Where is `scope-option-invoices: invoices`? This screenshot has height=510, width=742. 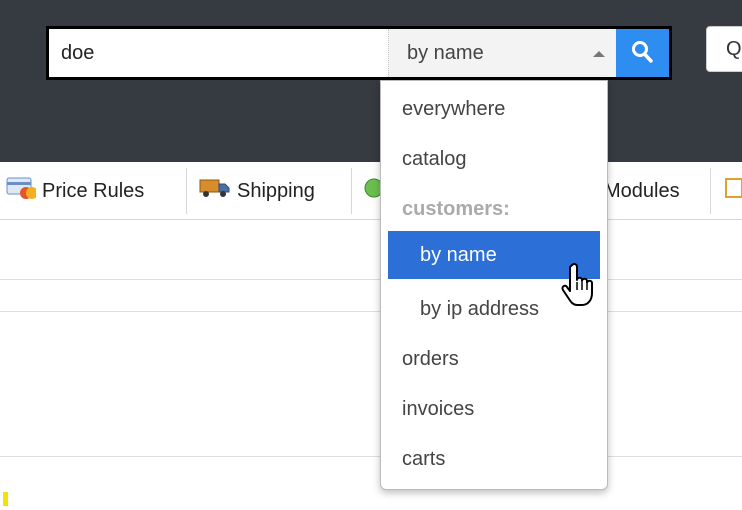
scope-option-invoices: invoices is located at coordinates (494, 409).